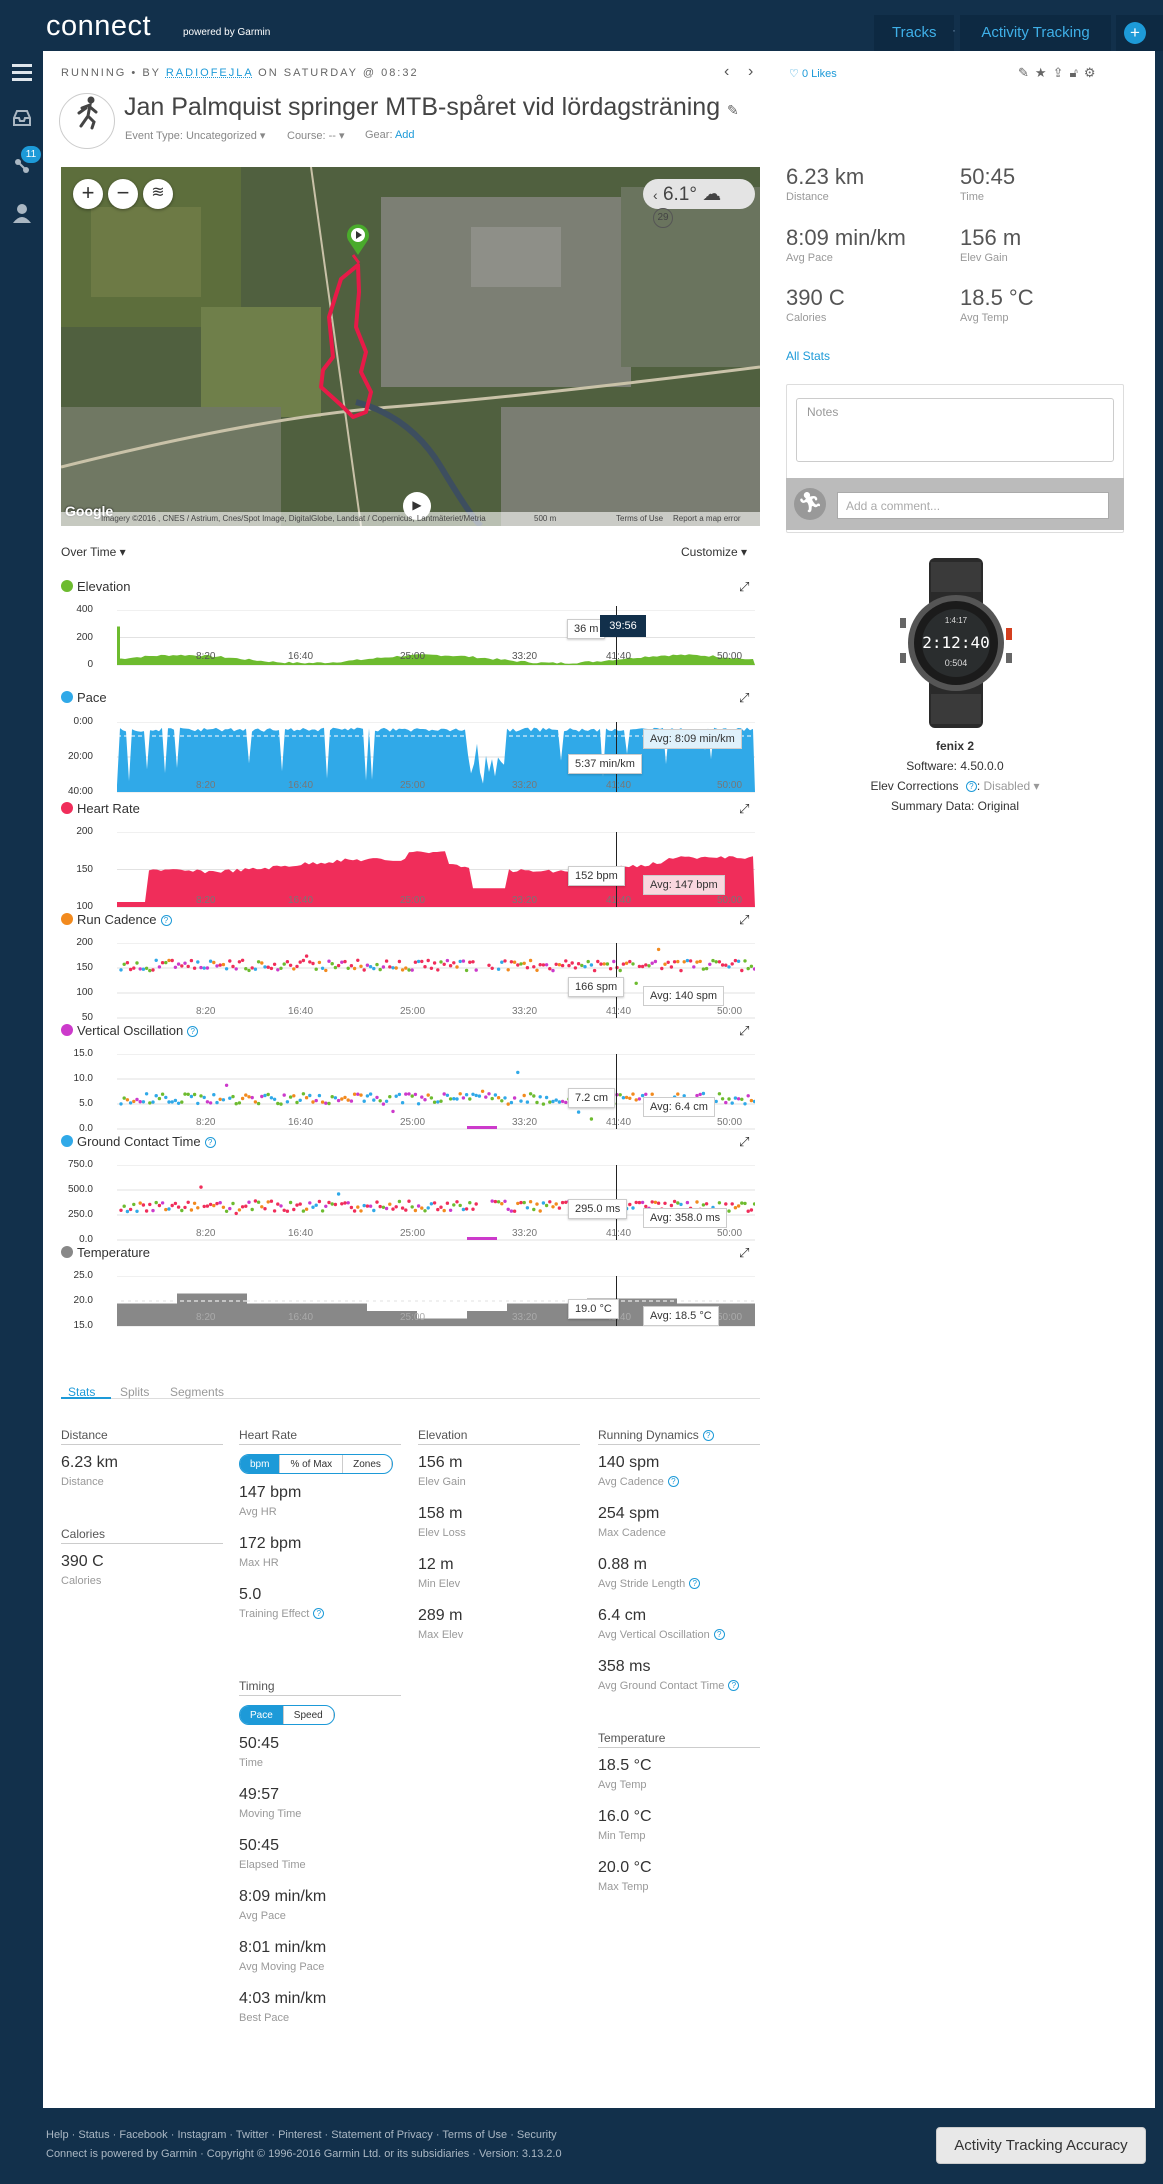 This screenshot has width=1163, height=2184. I want to click on activity-tracking-accuracy-button: Activity Tracking Accuracy, so click(1041, 2145).